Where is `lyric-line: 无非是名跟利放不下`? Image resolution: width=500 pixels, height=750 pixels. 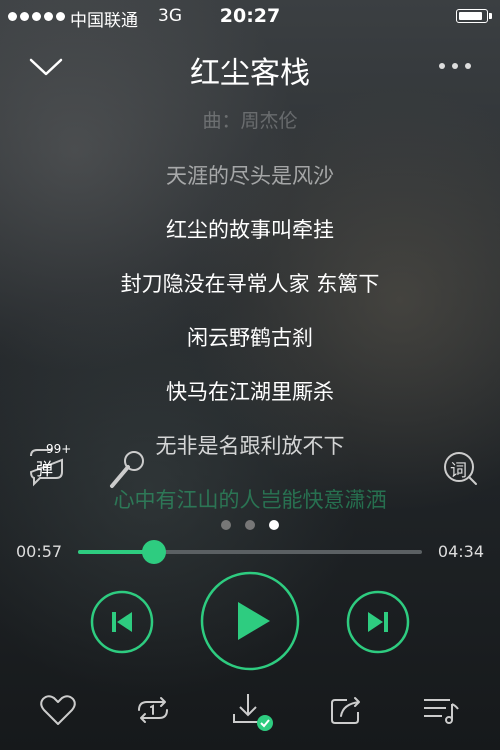
lyric-line: 无非是名跟利放不下 is located at coordinates (250, 446).